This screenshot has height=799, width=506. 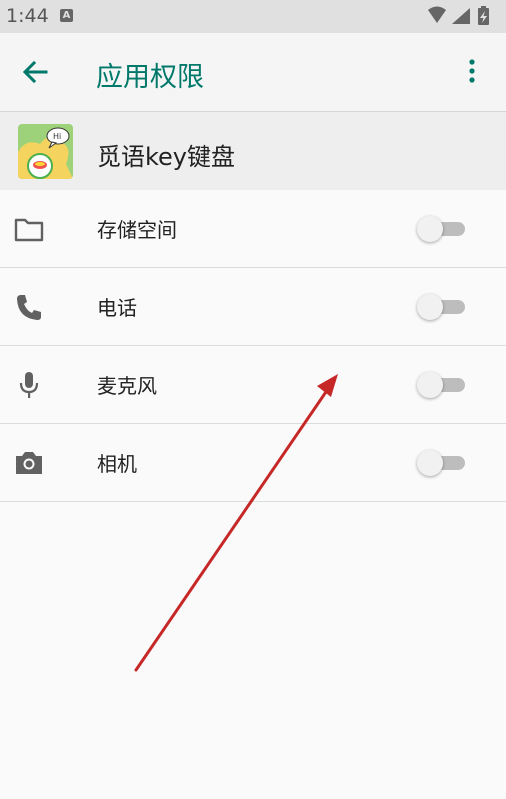 I want to click on status-icons, so click(x=461, y=16).